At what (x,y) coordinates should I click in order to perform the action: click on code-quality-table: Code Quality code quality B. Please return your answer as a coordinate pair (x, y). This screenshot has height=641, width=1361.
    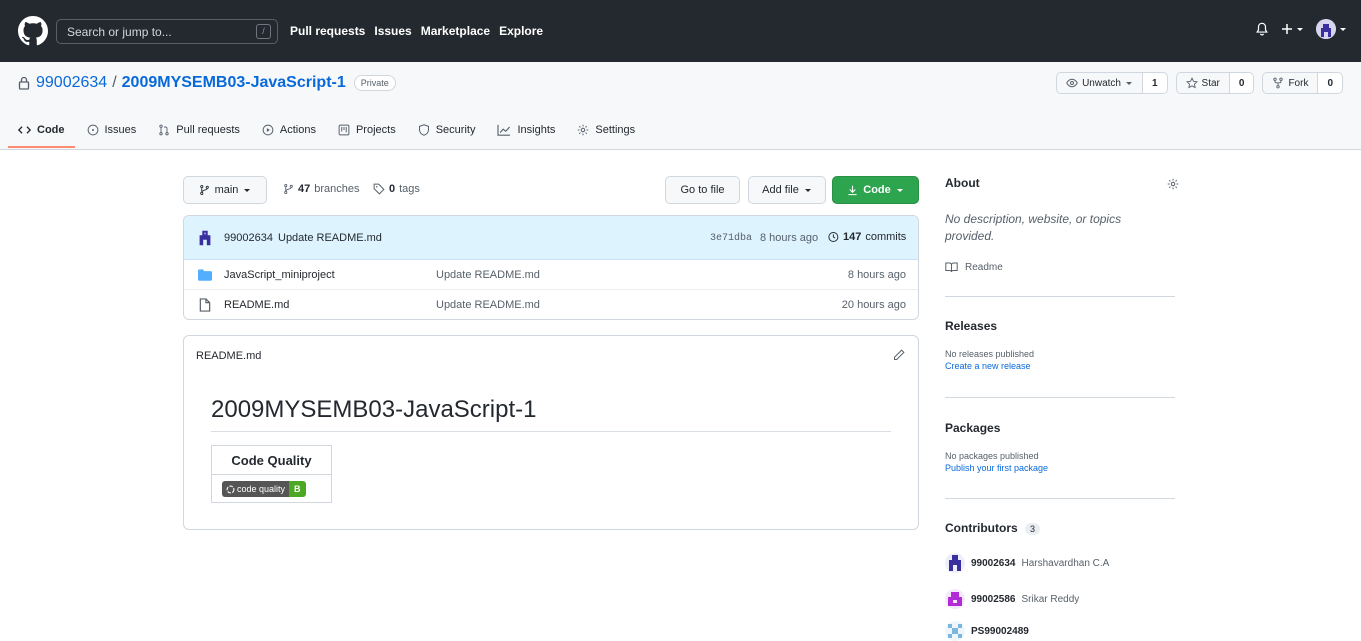
    Looking at the image, I should click on (271, 474).